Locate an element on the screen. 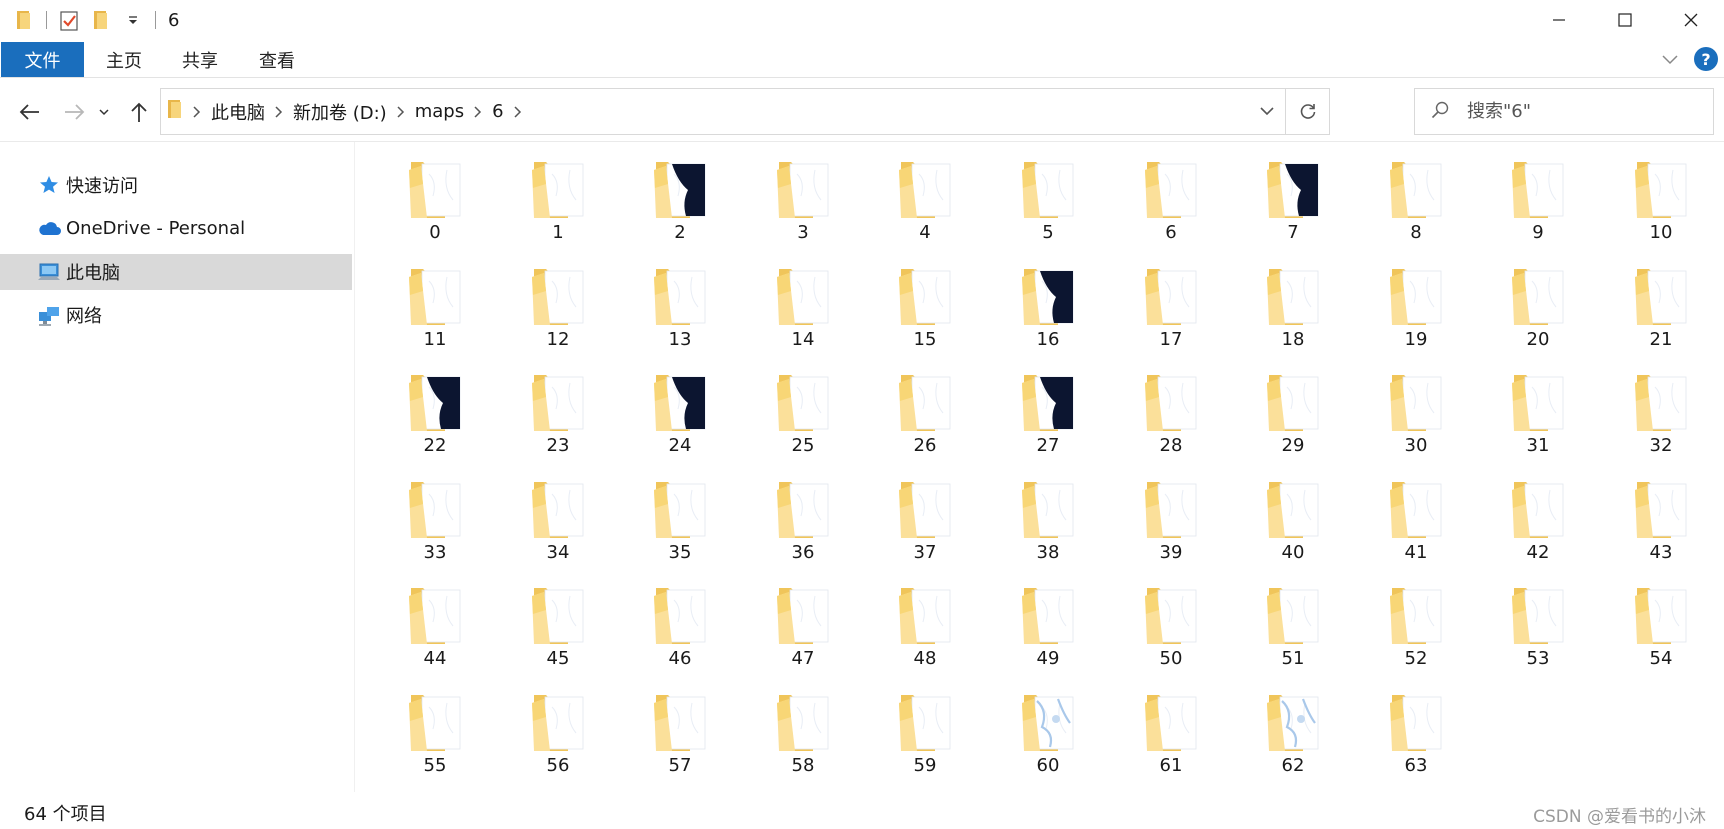  folder-item: 57 is located at coordinates (680, 743).